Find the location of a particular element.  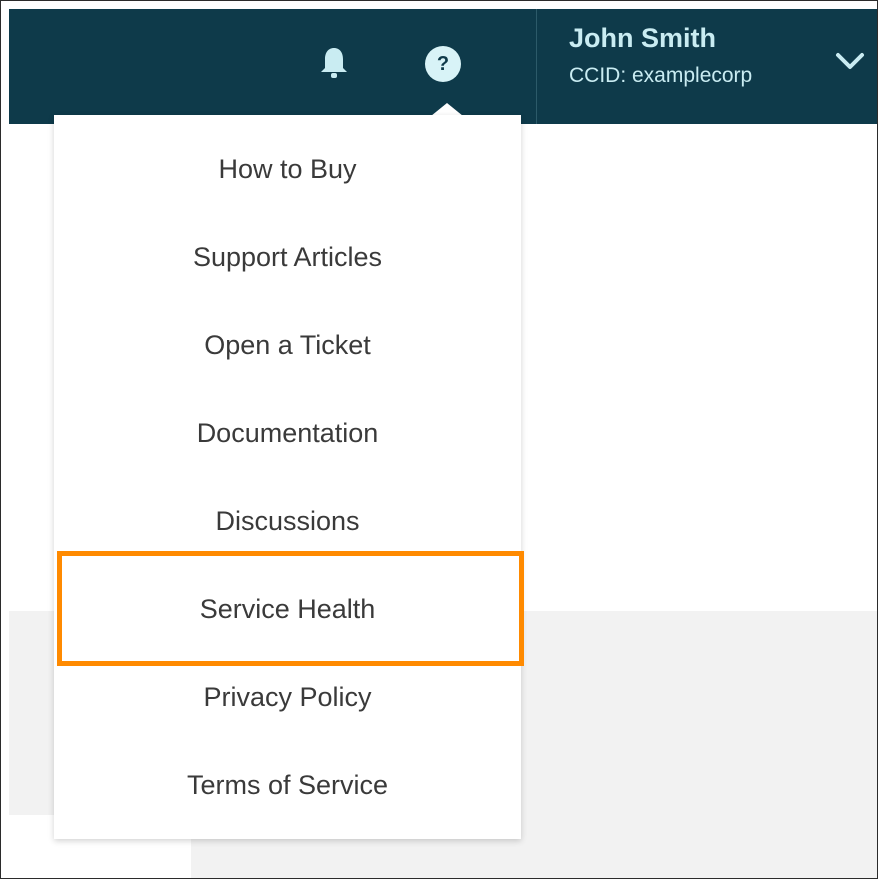

menu-item-service-health: Service Health is located at coordinates (287, 609).